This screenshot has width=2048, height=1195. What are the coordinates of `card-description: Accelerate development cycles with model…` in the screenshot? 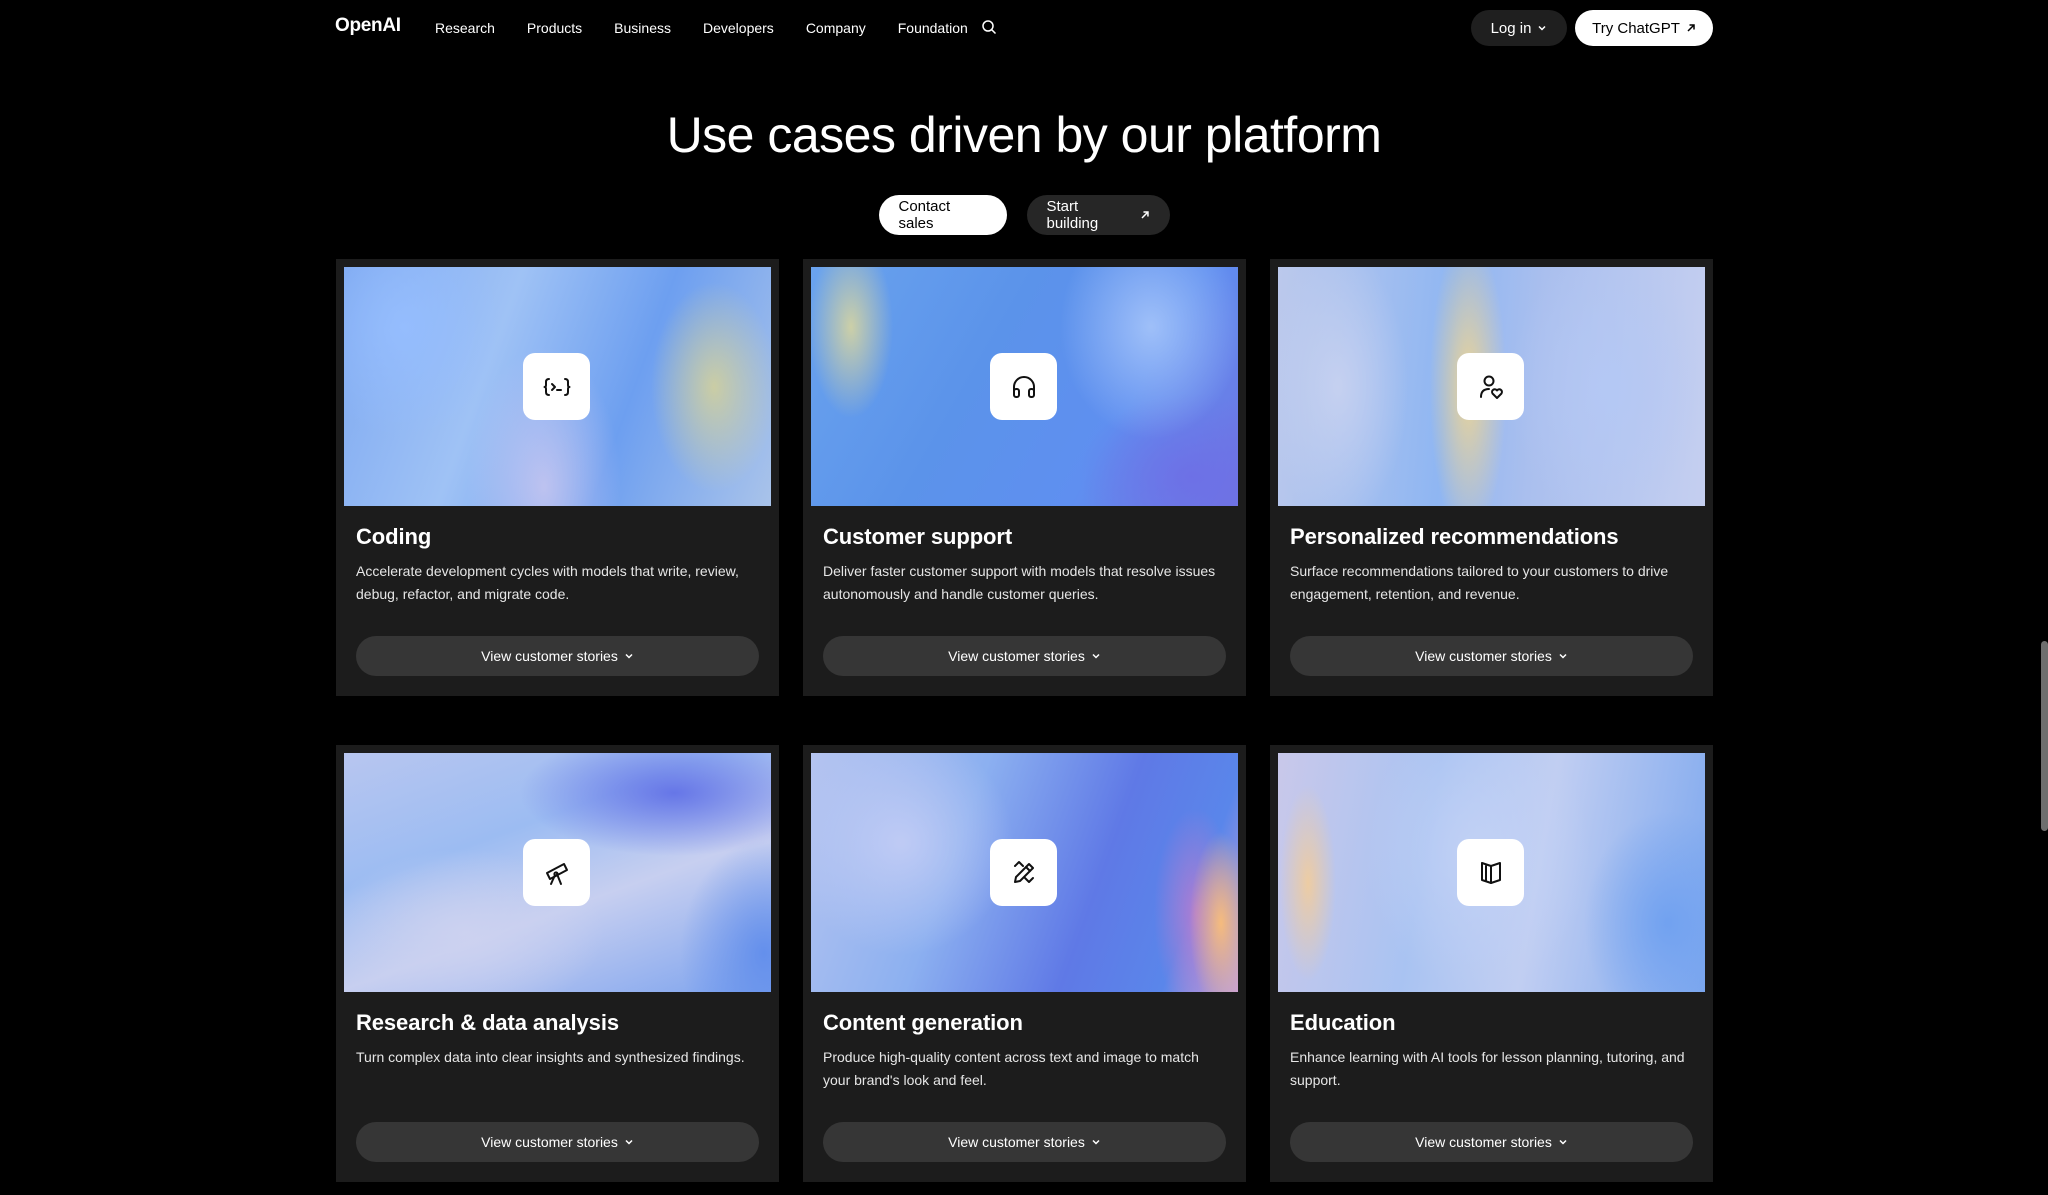 It's located at (547, 582).